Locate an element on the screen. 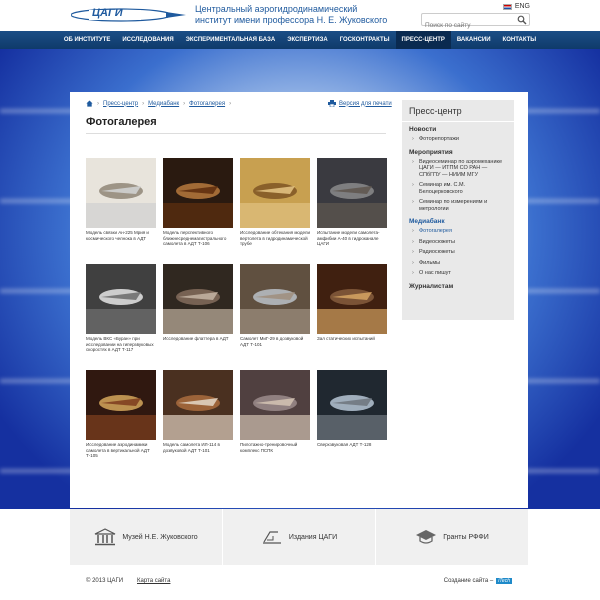 The height and width of the screenshot is (600, 600). publications-icon is located at coordinates (271, 537).